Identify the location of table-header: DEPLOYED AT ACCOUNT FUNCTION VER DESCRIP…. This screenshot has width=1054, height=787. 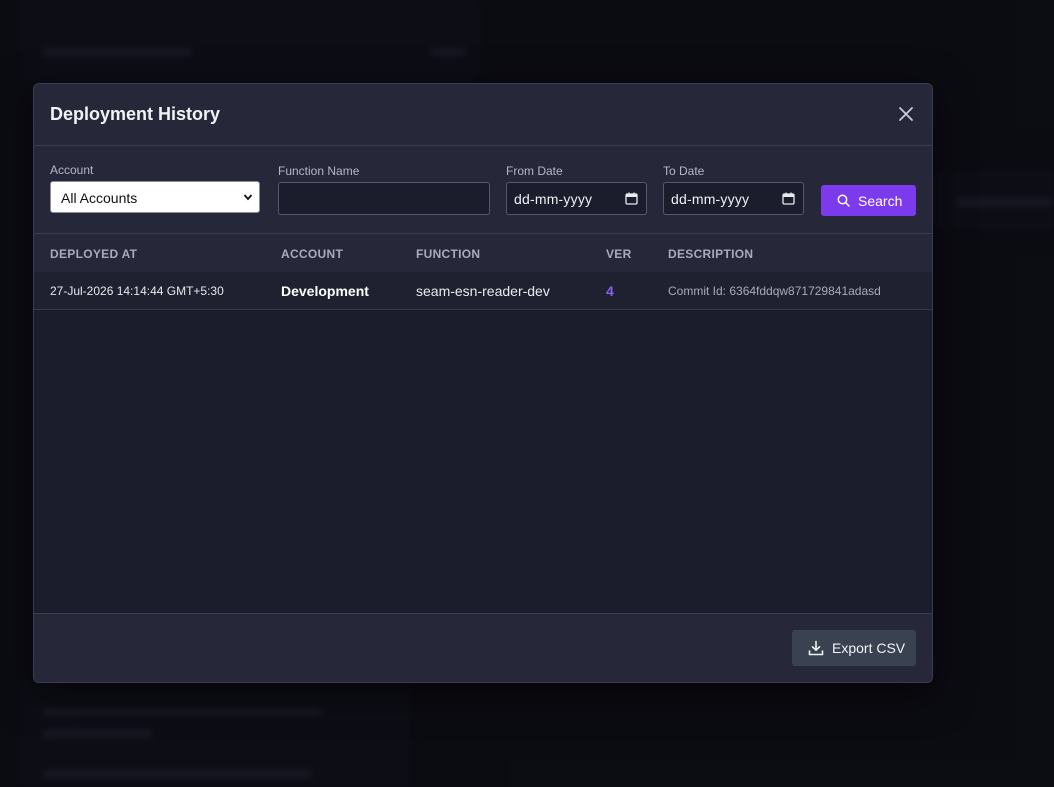
(483, 253).